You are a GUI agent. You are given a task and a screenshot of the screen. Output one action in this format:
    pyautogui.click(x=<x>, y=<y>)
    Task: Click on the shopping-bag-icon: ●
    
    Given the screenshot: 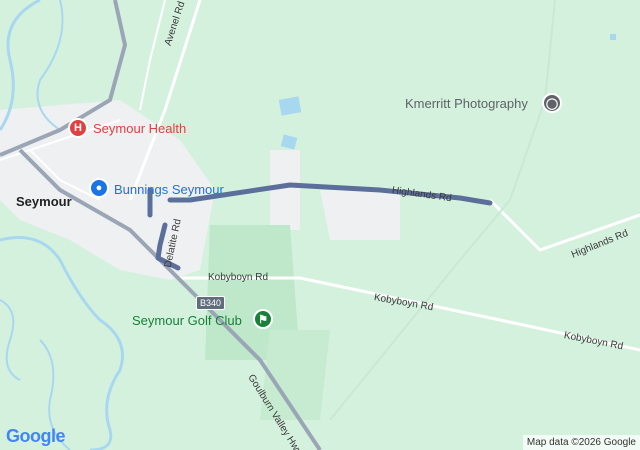 What is the action you would take?
    pyautogui.click(x=99, y=188)
    